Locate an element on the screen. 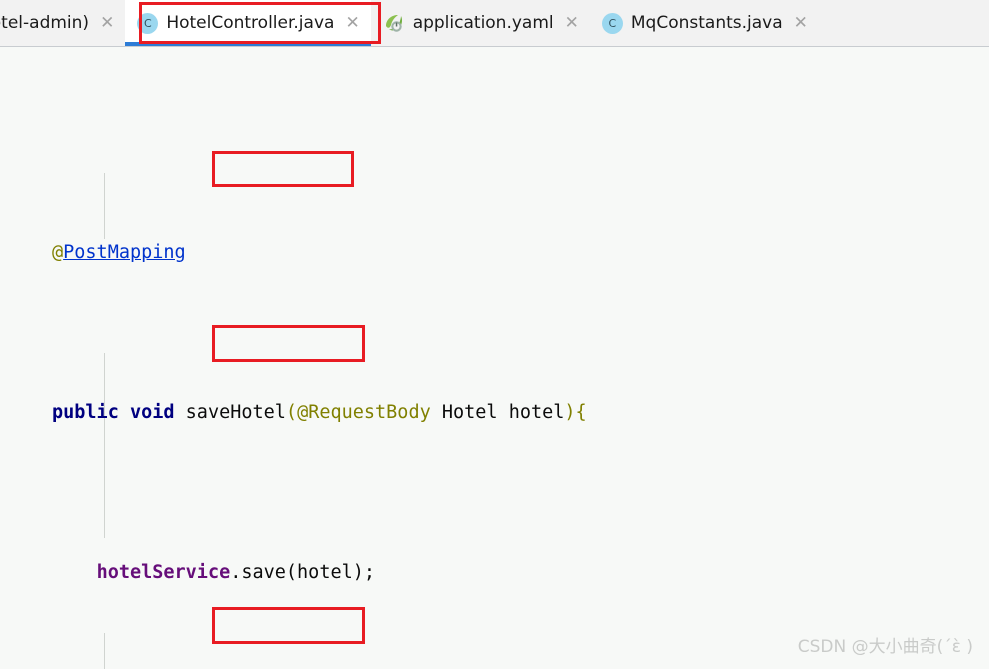 The image size is (989, 669). annotation-postmapping: PostMapping is located at coordinates (124, 252).